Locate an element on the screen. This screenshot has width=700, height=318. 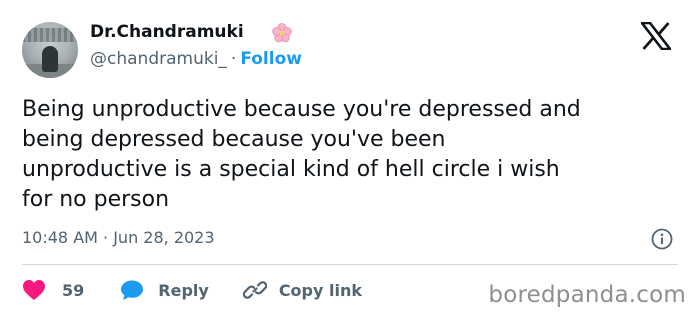
info-icon is located at coordinates (662, 239).